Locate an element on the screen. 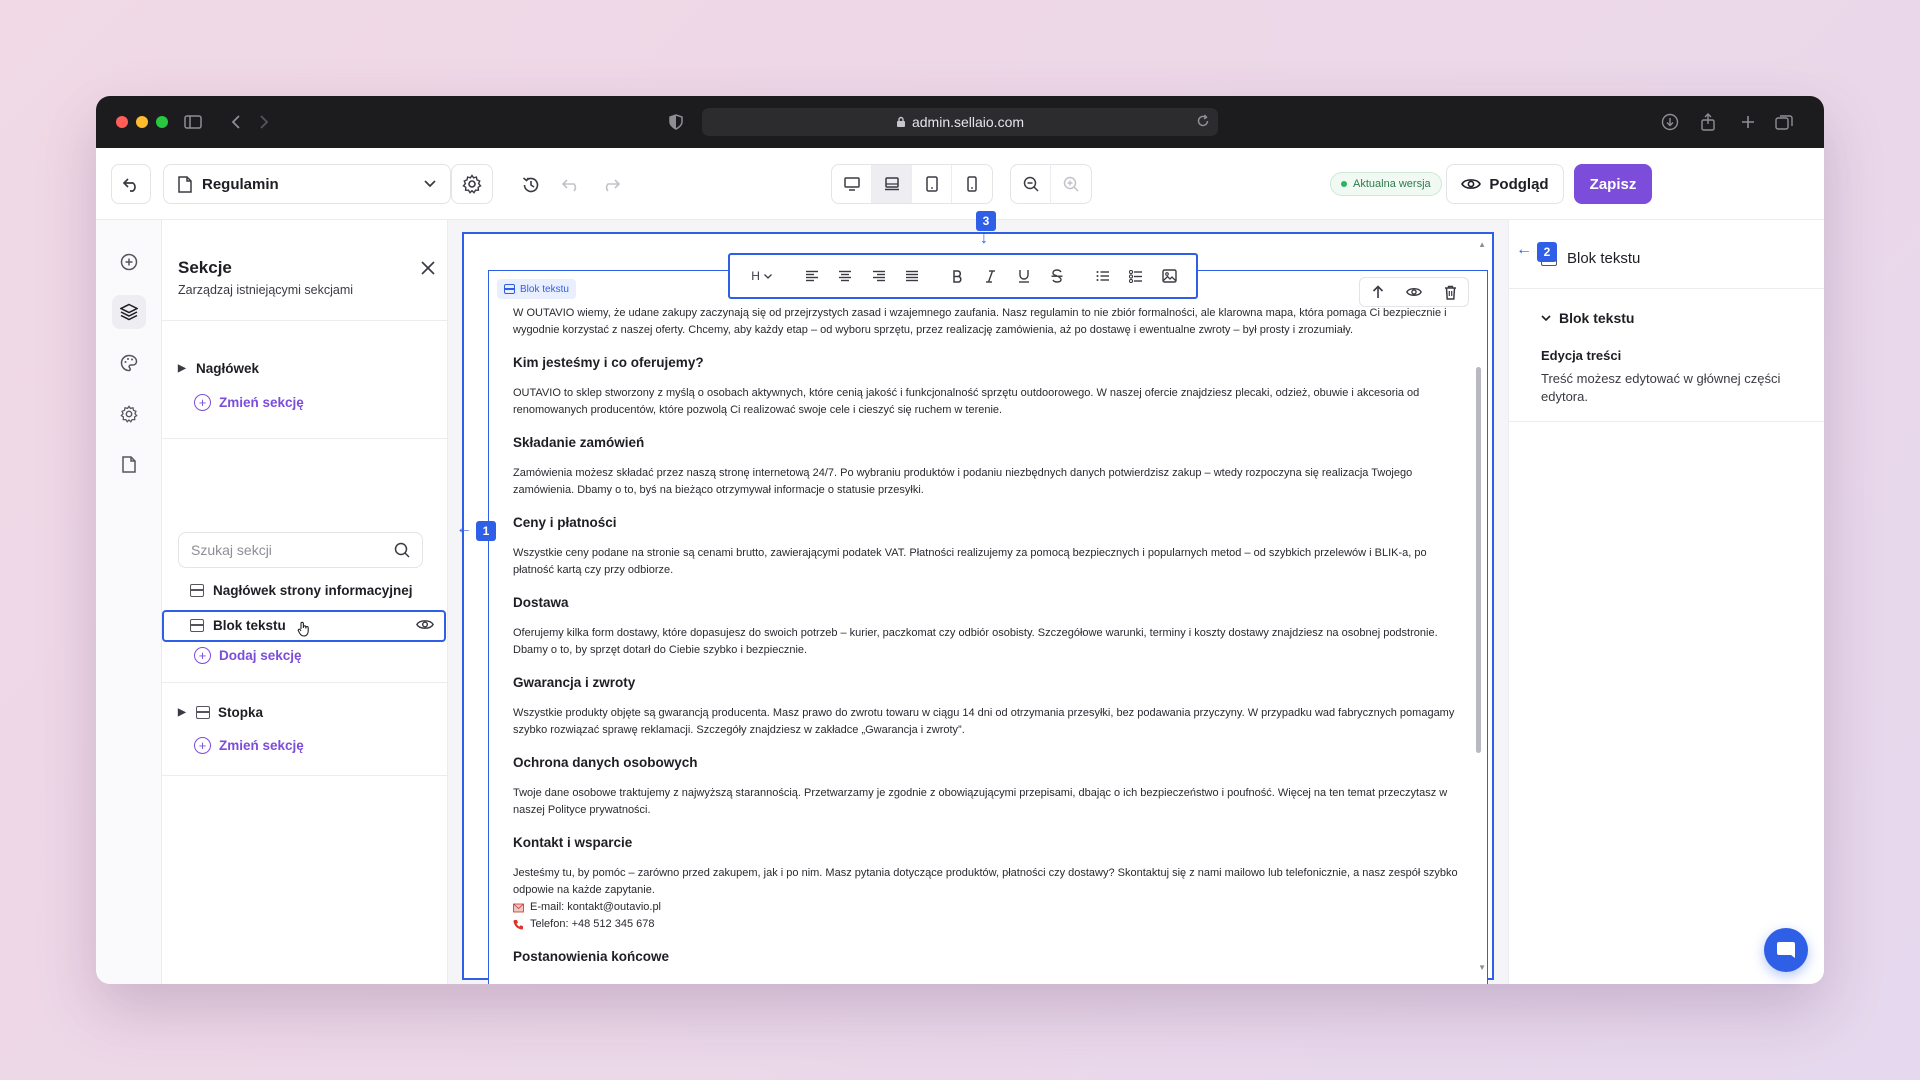  envelope-icon is located at coordinates (518, 908).